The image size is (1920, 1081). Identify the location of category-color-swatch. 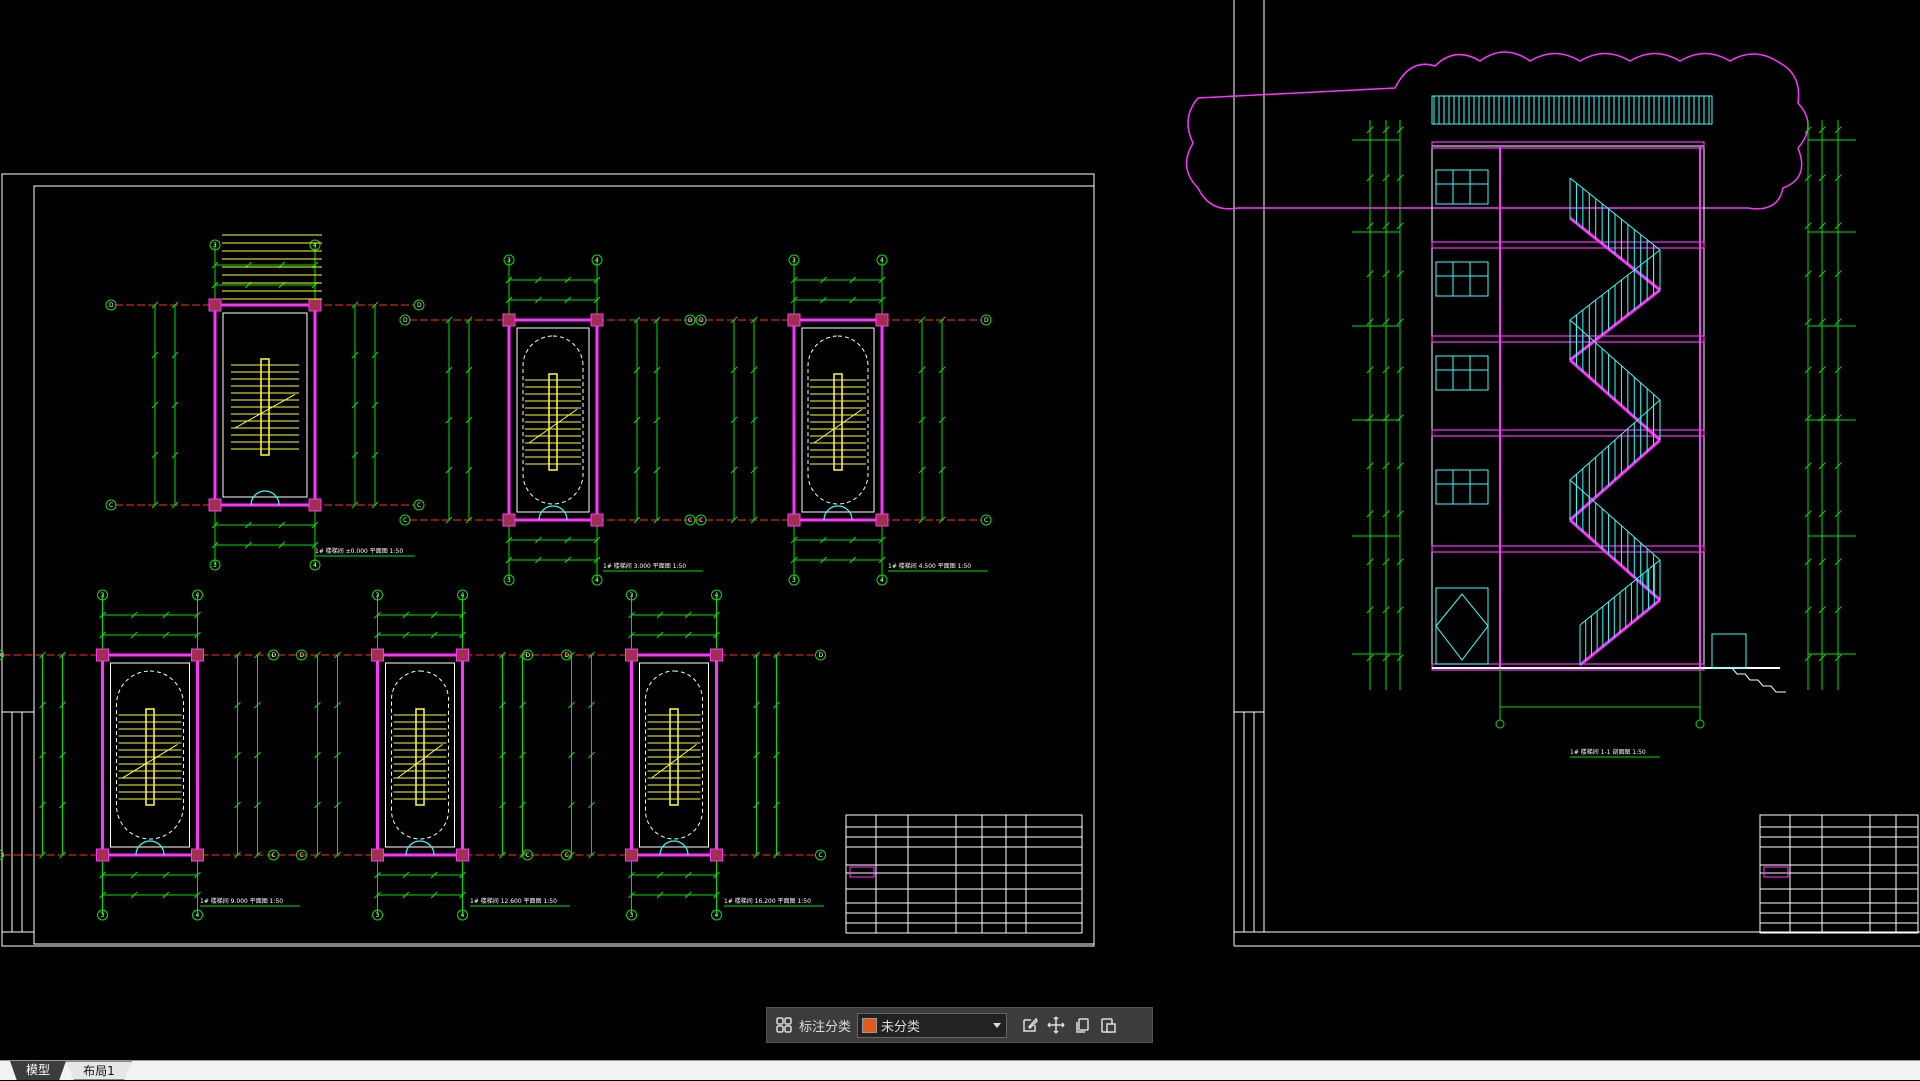
(870, 1025).